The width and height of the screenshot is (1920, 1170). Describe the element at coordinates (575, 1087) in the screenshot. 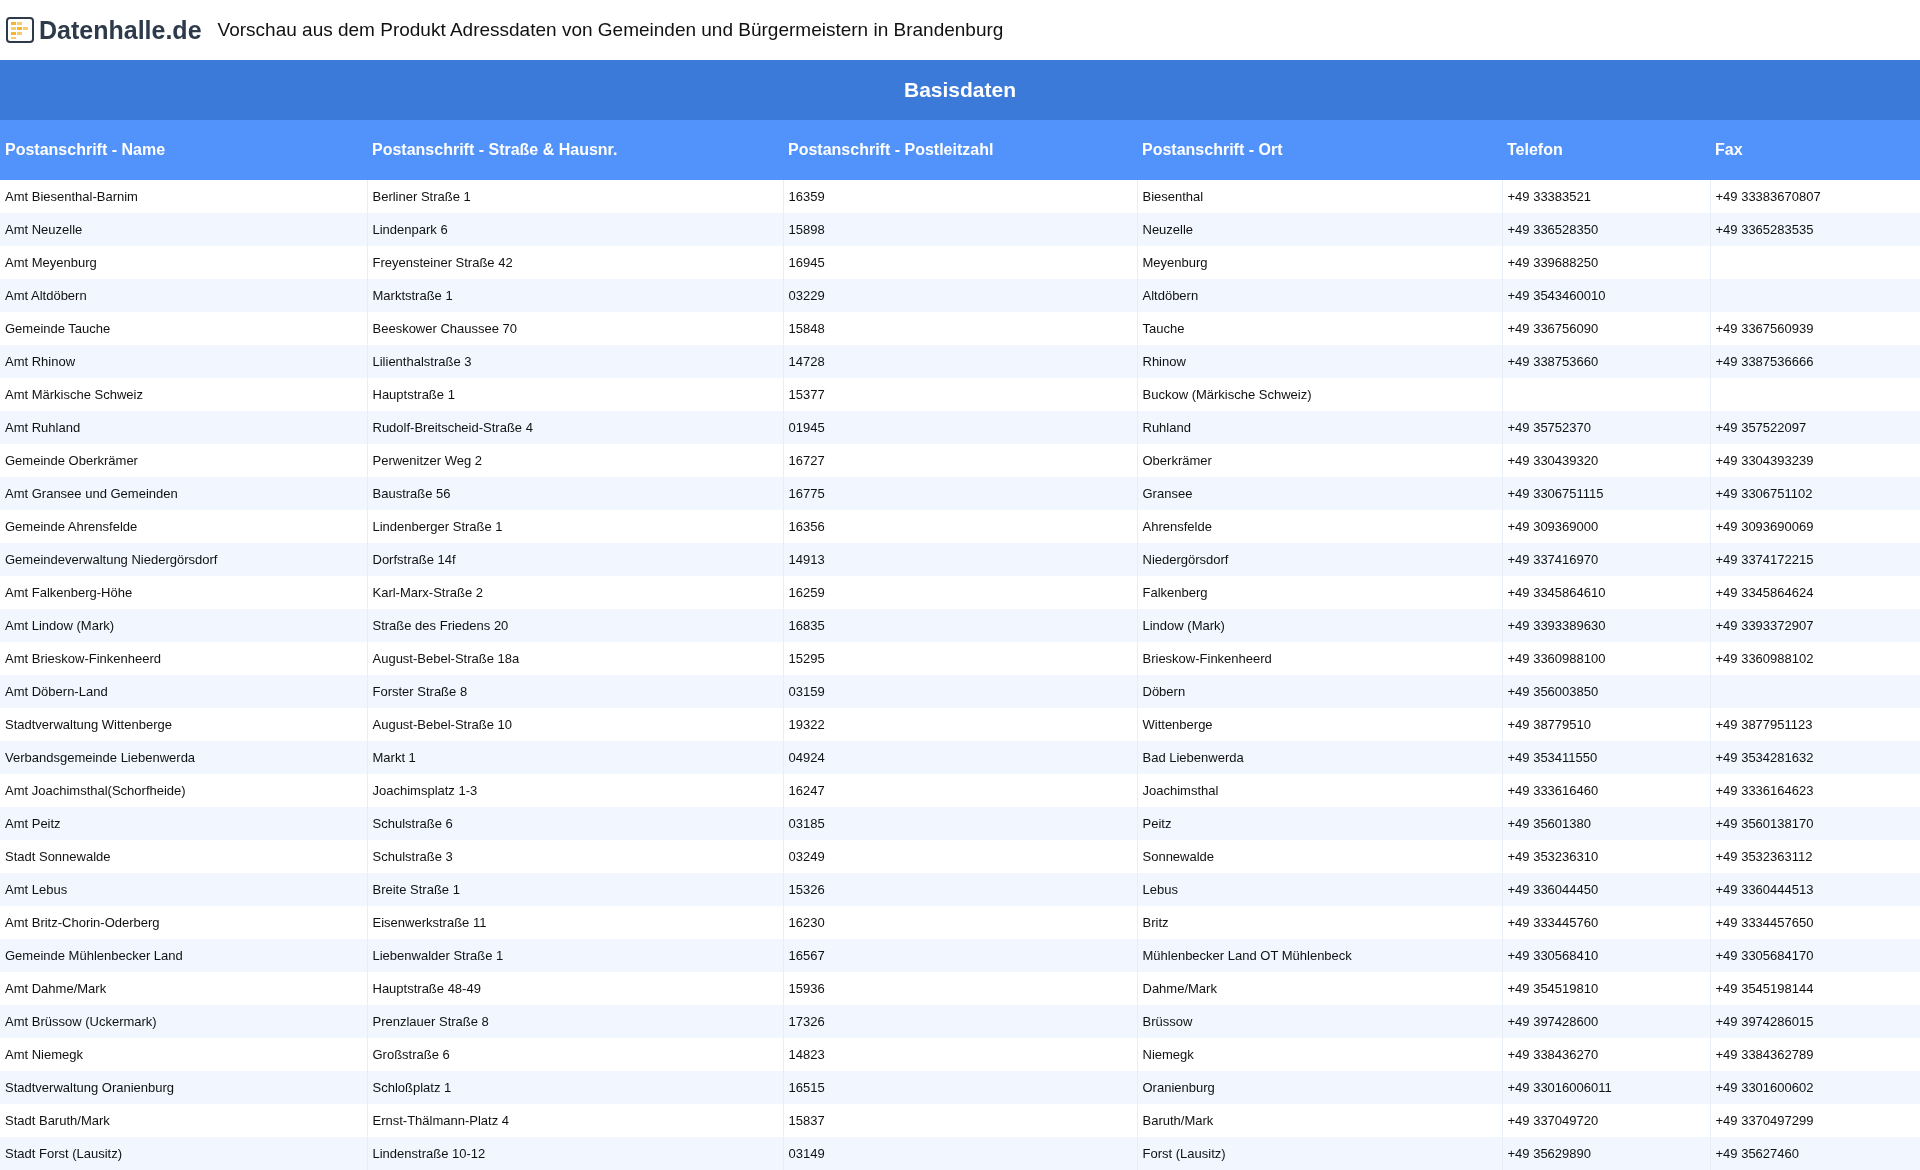

I see `table-cell: Schloßplatz 1` at that location.